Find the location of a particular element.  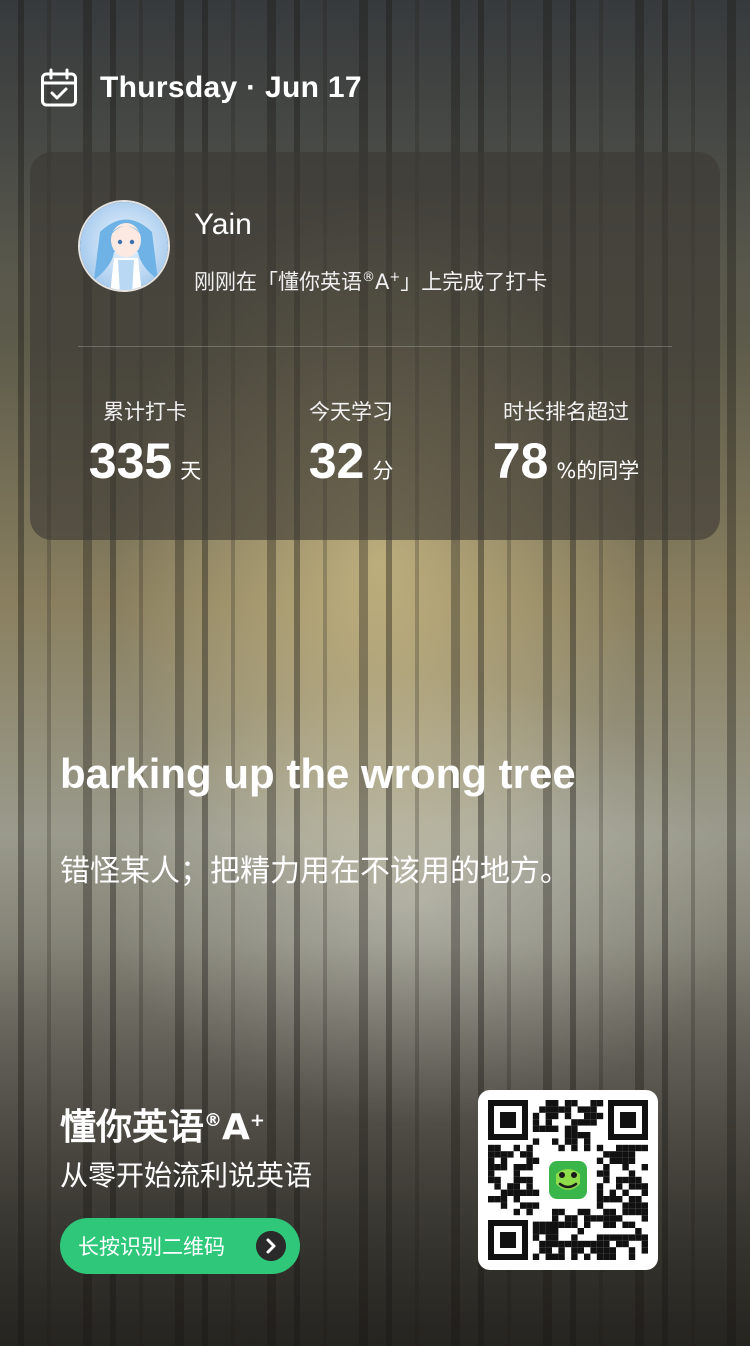

stat-unit: 分 is located at coordinates (383, 471).